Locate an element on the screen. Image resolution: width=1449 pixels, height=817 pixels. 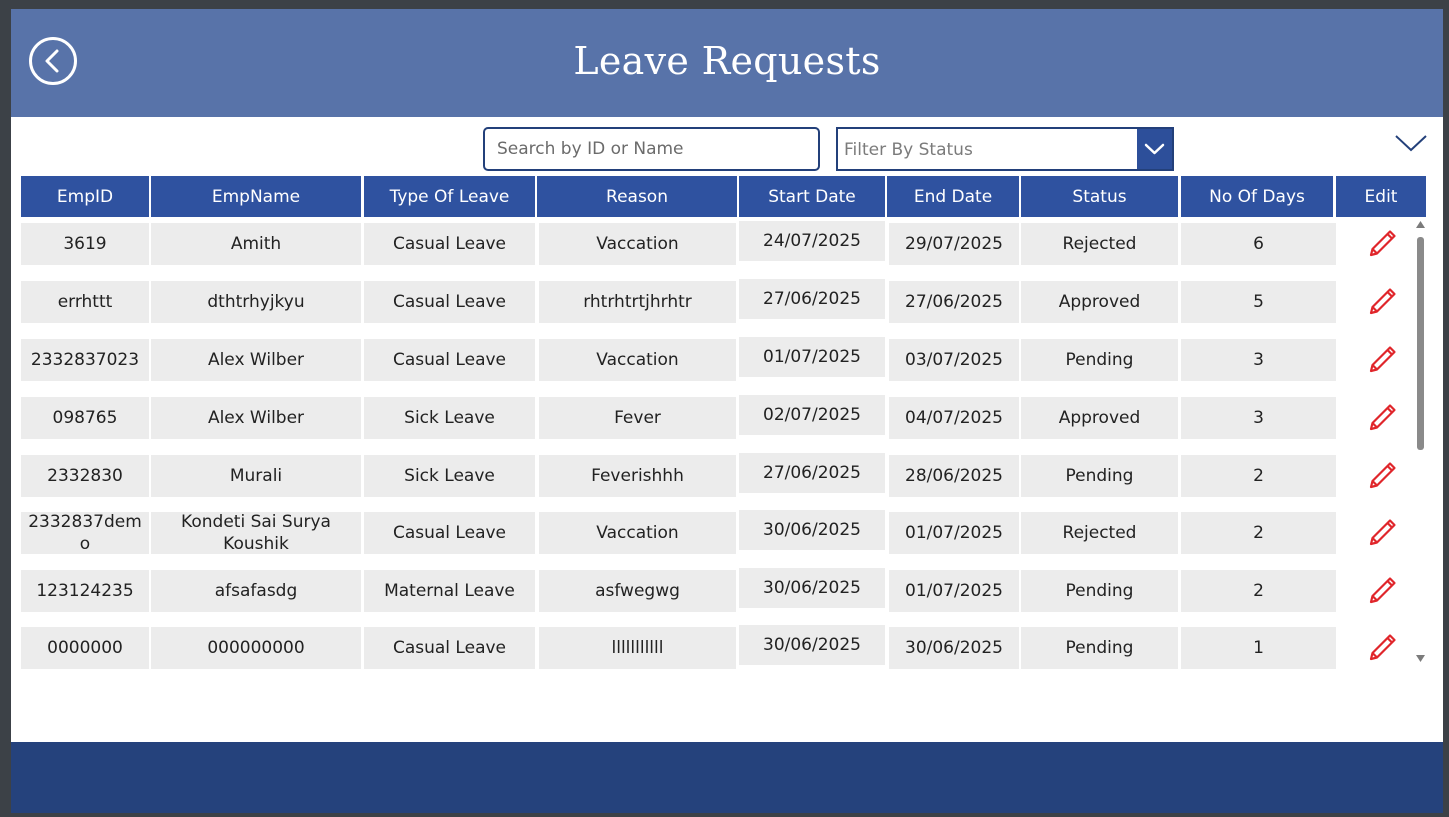
cell-empid: 2332837023 is located at coordinates (85, 360).